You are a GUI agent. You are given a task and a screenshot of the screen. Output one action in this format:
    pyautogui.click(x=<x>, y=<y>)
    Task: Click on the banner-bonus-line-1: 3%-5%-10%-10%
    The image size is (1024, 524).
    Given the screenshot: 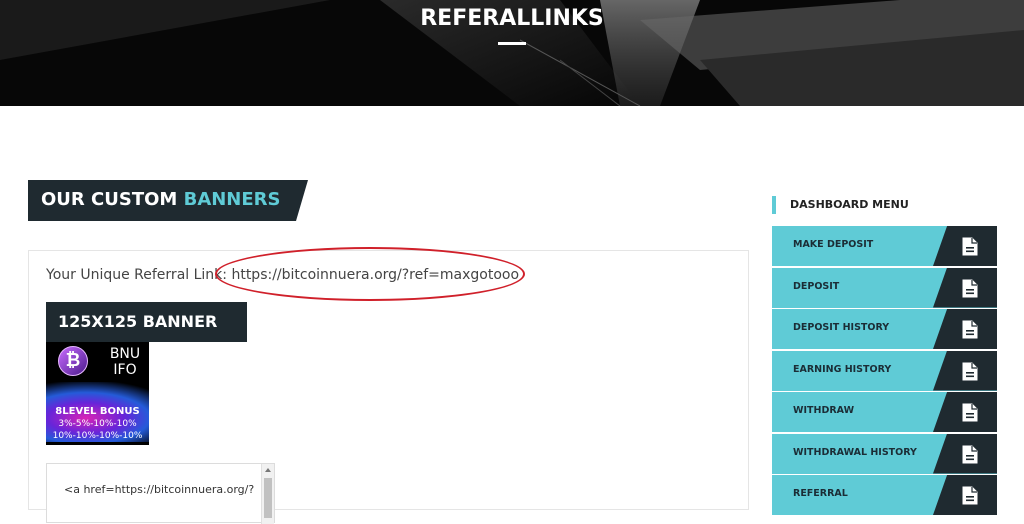 What is the action you would take?
    pyautogui.click(x=97, y=424)
    